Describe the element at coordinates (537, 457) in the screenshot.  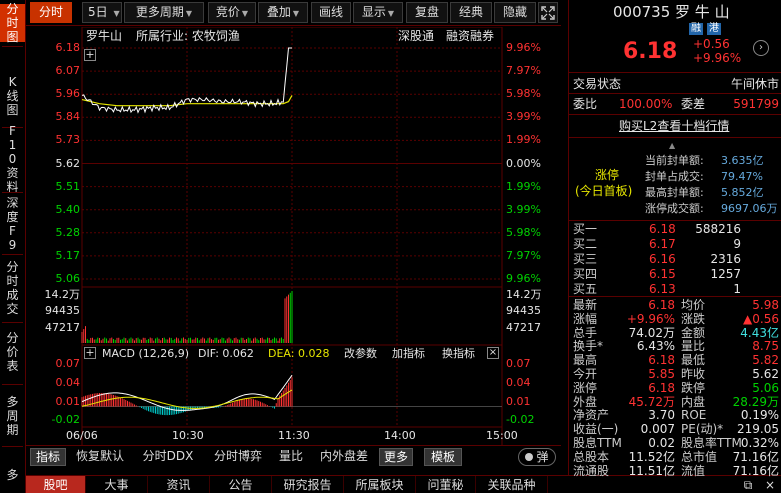
I see `toggle-tan: 弹` at that location.